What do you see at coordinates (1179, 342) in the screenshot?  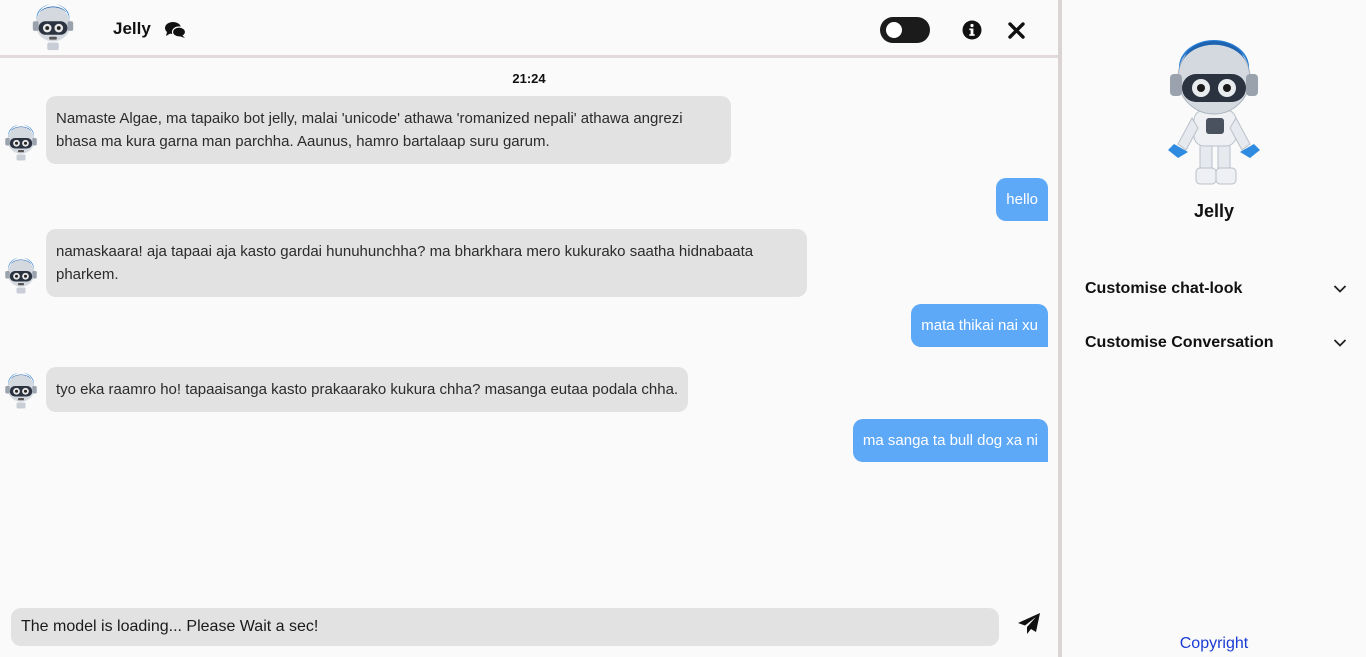 I see `accordion-label: Customise Conversation` at bounding box center [1179, 342].